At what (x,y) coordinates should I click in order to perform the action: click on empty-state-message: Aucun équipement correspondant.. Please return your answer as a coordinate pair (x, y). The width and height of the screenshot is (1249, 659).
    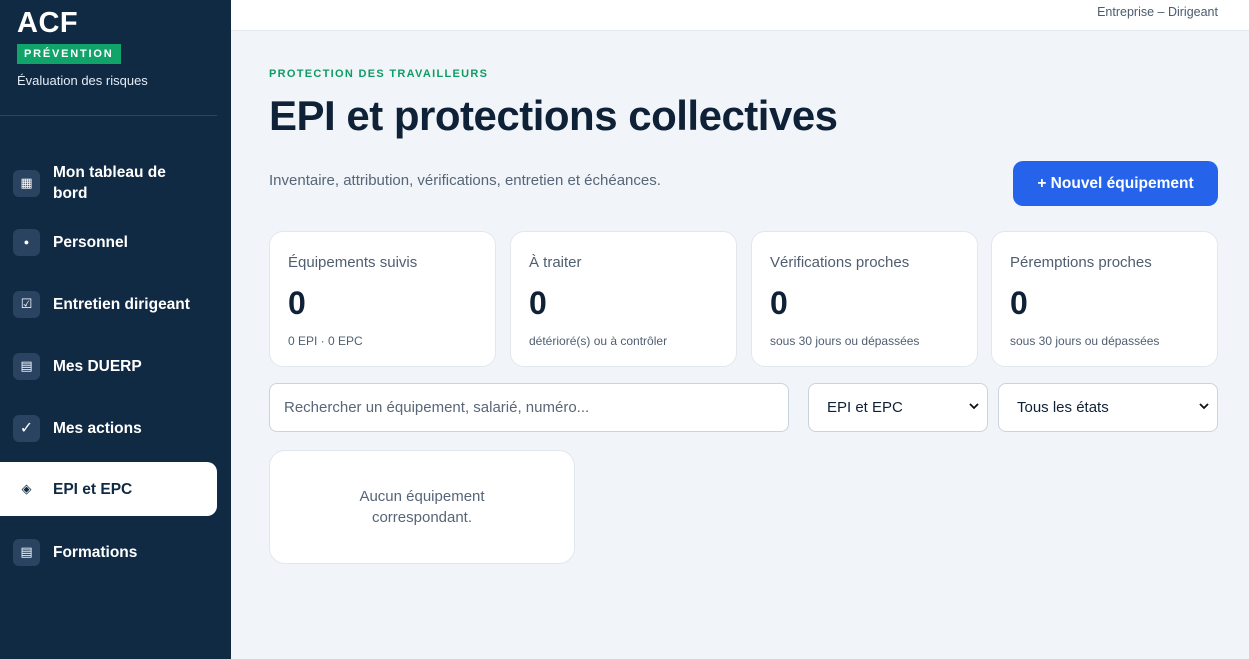
    Looking at the image, I should click on (422, 507).